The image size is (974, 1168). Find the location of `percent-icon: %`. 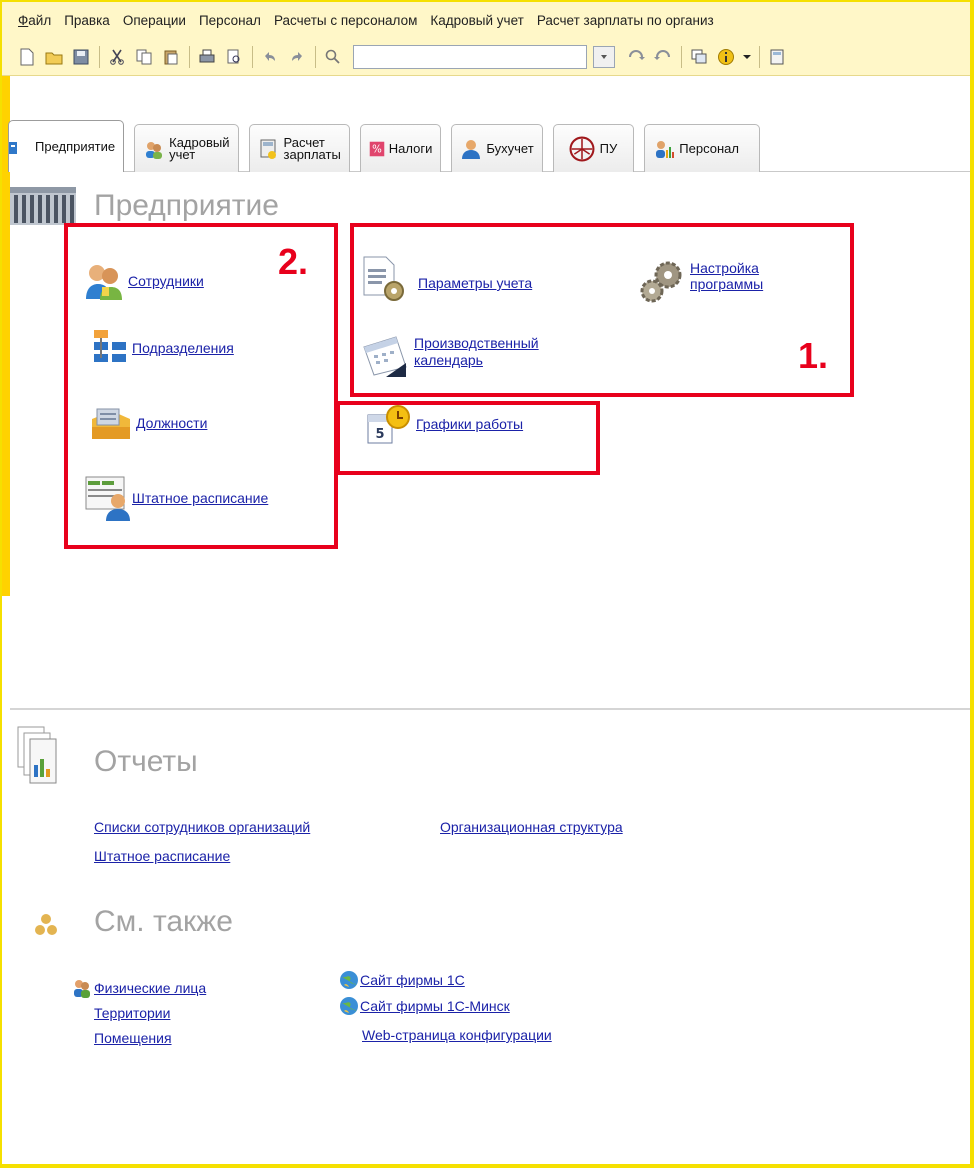

percent-icon: % is located at coordinates (377, 148).